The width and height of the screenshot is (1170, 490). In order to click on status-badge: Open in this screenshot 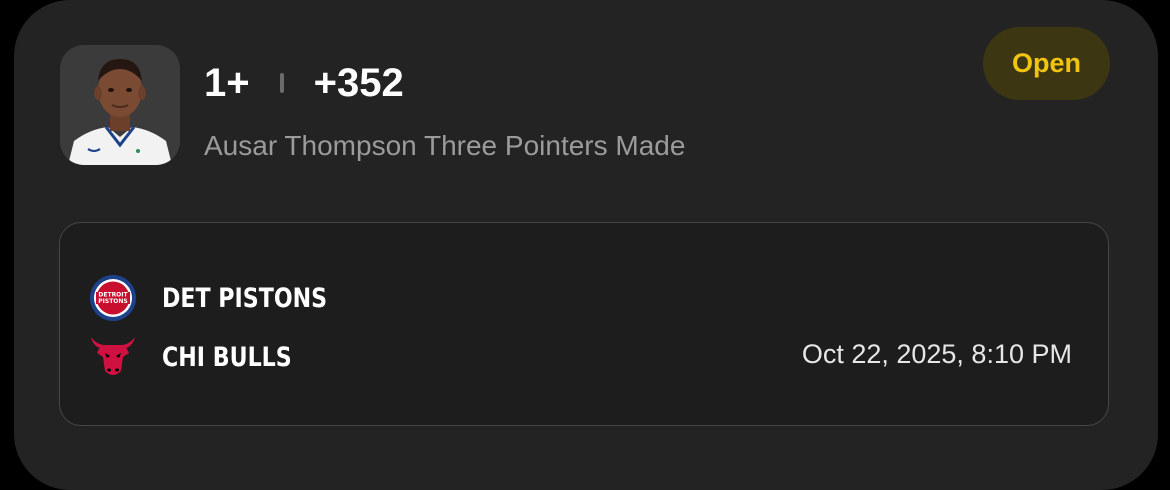, I will do `click(1046, 63)`.